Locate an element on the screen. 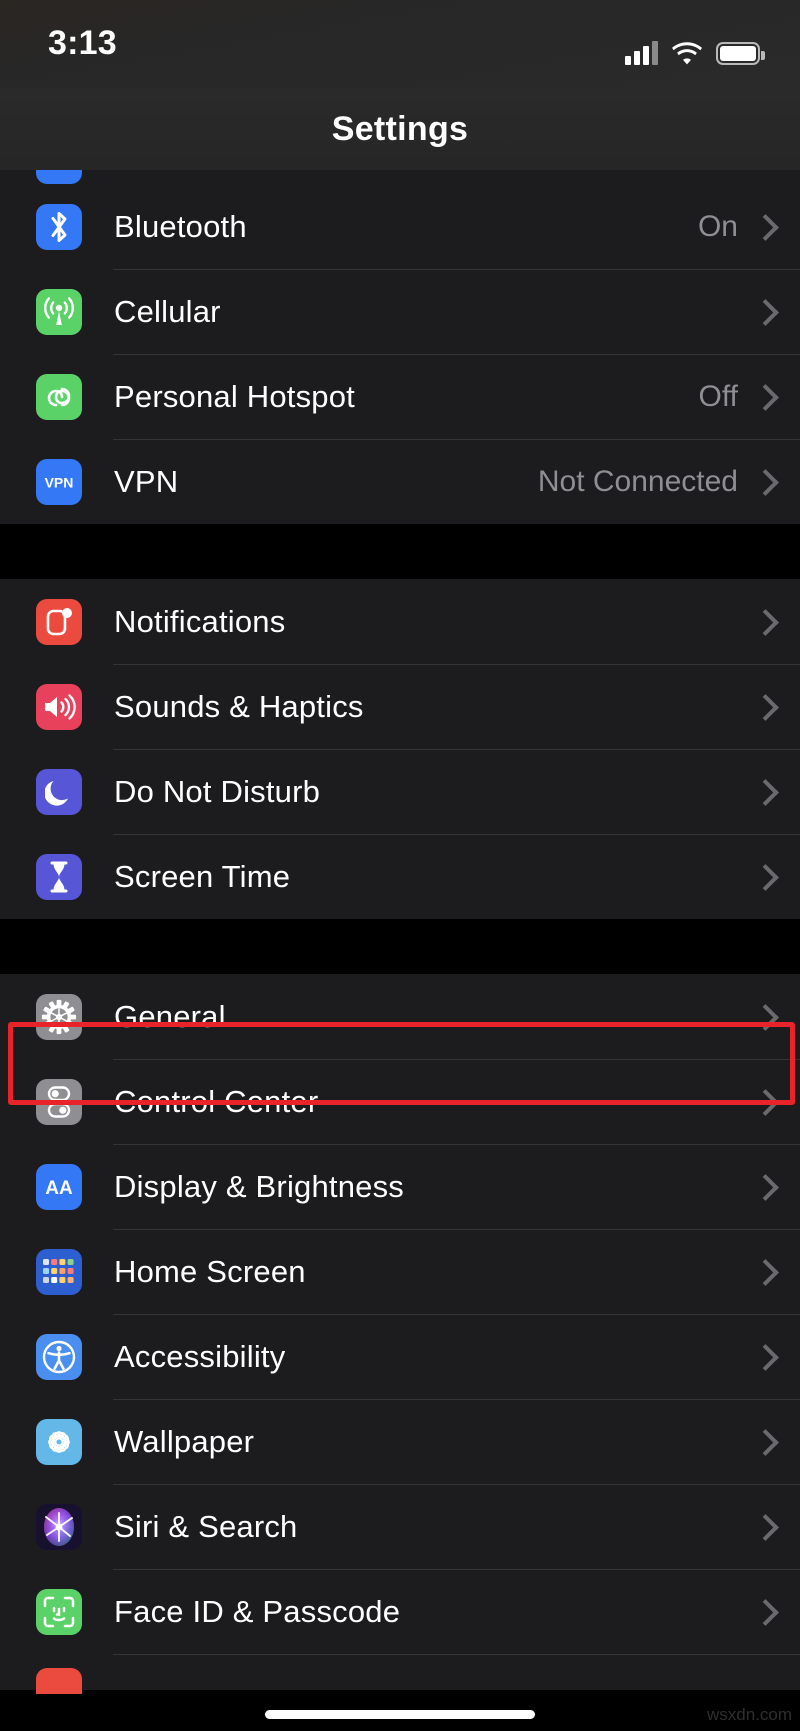  settings-row-label: VPN is located at coordinates (146, 481).